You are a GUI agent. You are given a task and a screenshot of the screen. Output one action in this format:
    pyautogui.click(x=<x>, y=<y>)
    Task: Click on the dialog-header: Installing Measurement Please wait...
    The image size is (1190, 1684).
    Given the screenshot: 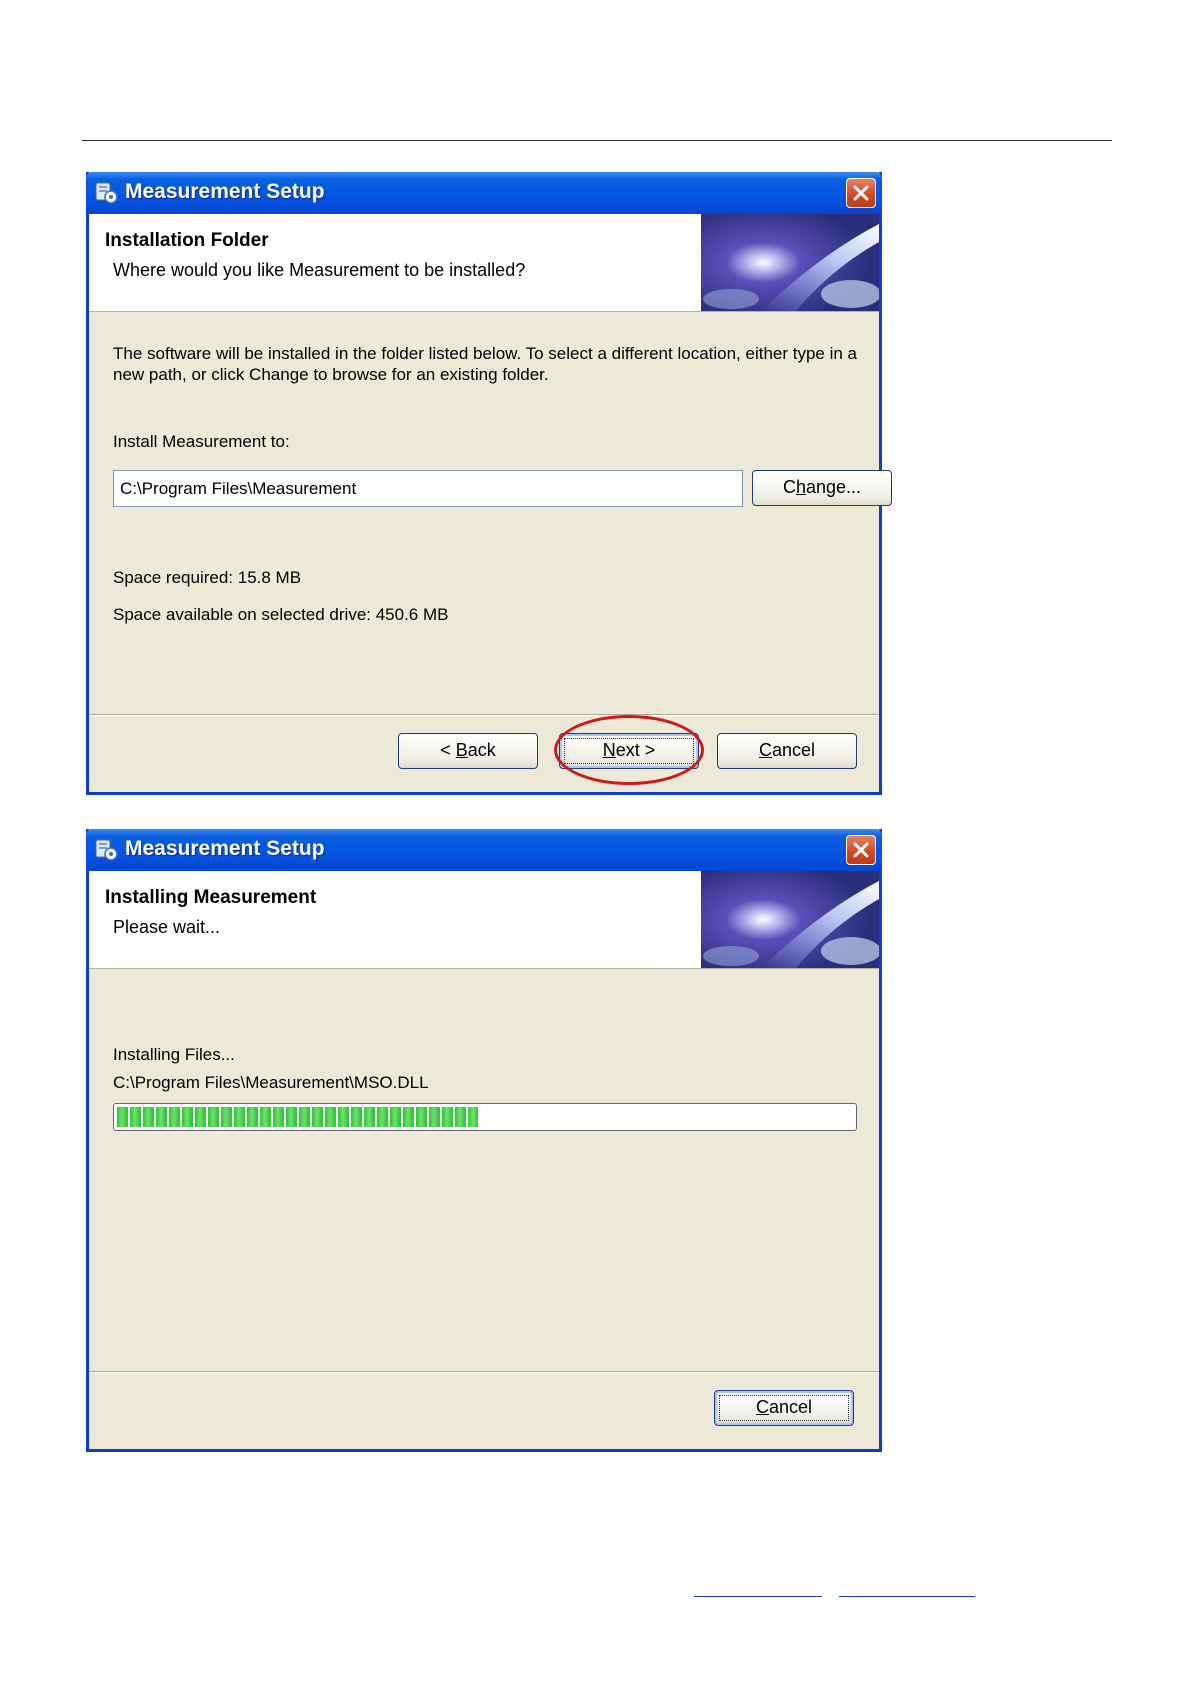 What is the action you would take?
    pyautogui.click(x=484, y=920)
    